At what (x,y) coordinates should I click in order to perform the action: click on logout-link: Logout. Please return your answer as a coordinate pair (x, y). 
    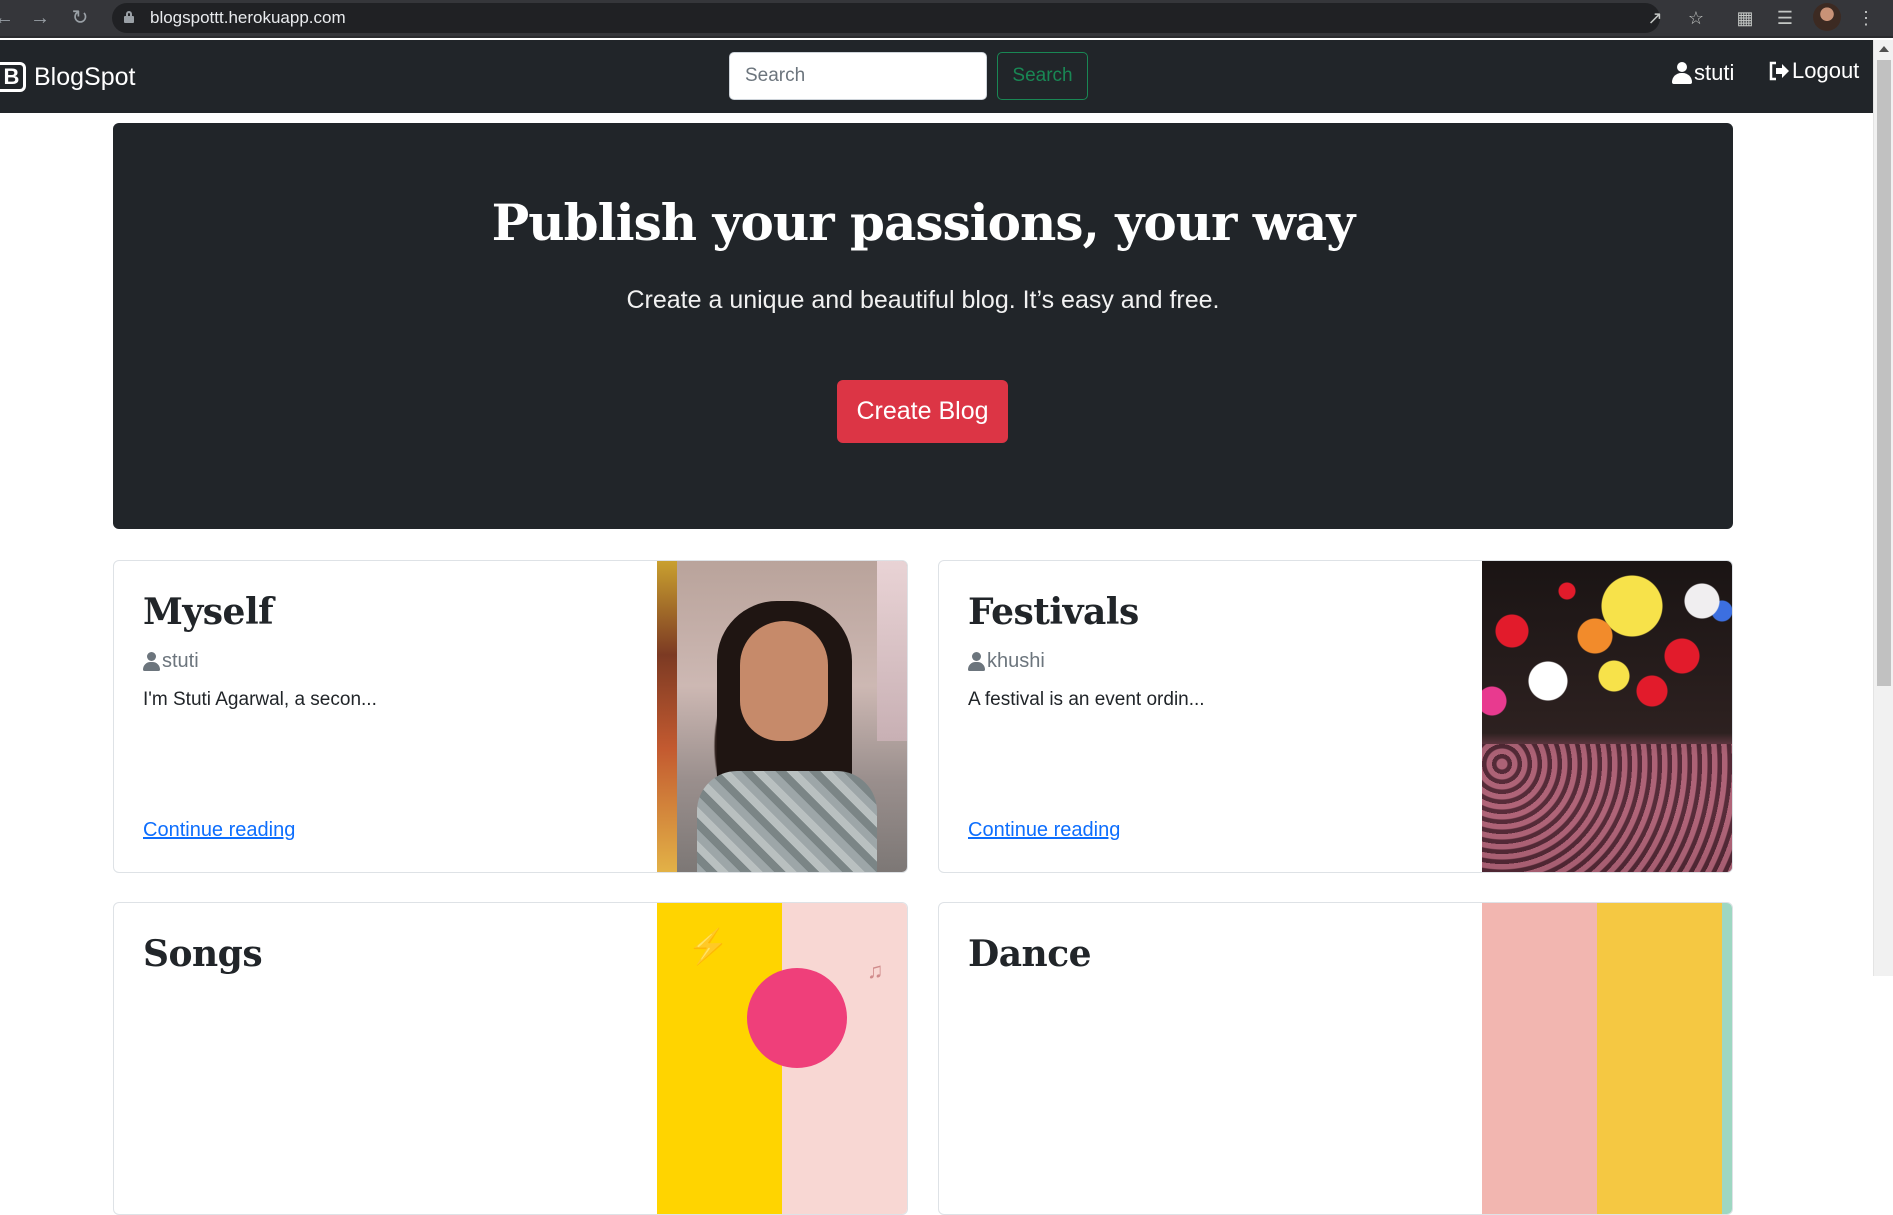
    Looking at the image, I should click on (1813, 71).